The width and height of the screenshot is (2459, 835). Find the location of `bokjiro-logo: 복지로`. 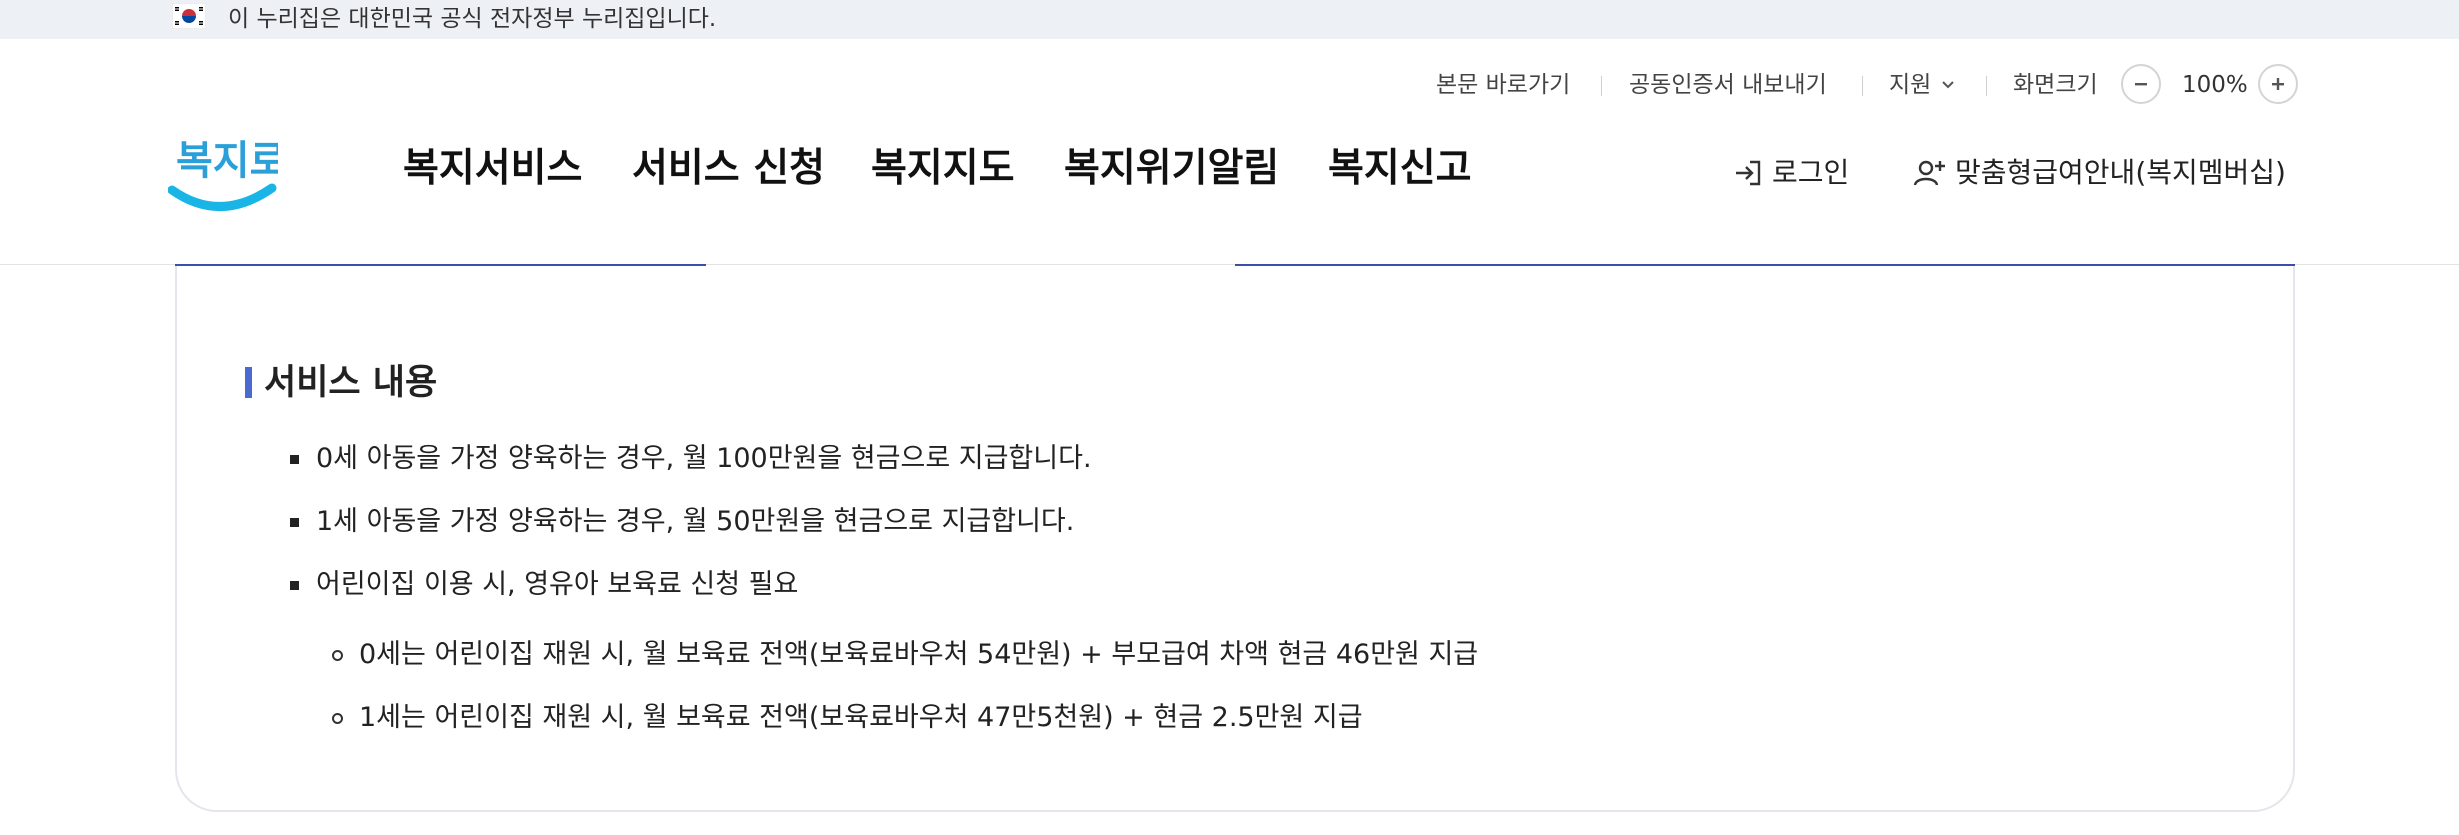

bokjiro-logo: 복지로 is located at coordinates (223, 170).